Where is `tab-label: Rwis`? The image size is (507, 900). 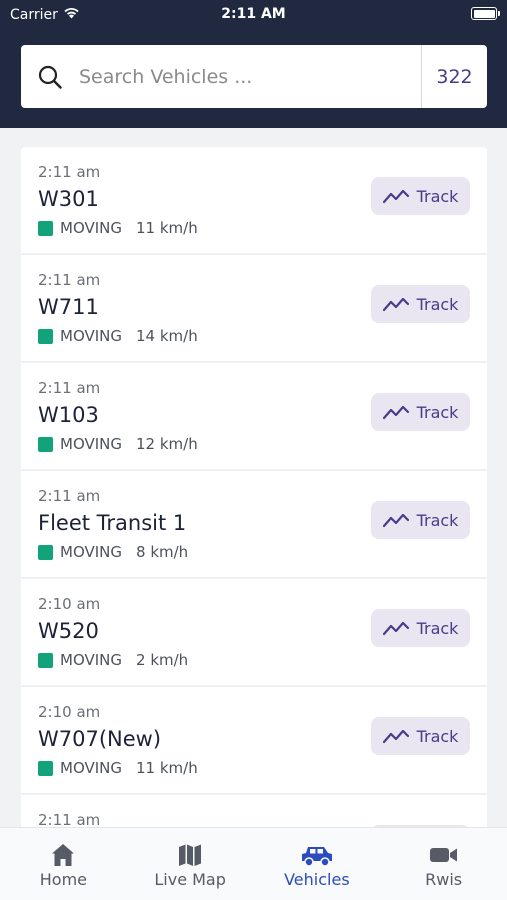
tab-label: Rwis is located at coordinates (444, 879).